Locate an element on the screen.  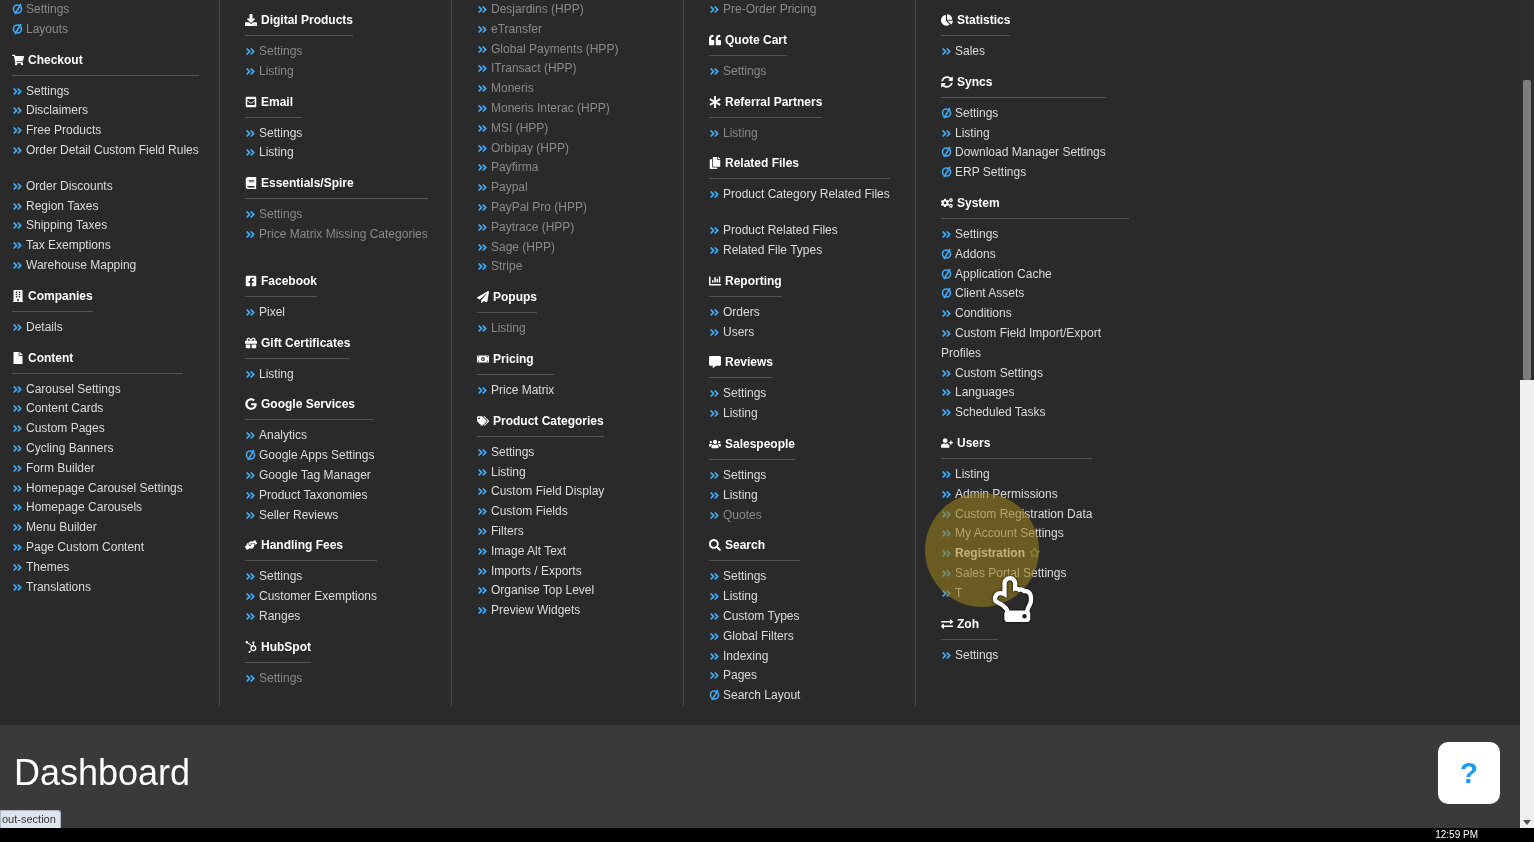
menu-link: Preview Widgets is located at coordinates (541, 611).